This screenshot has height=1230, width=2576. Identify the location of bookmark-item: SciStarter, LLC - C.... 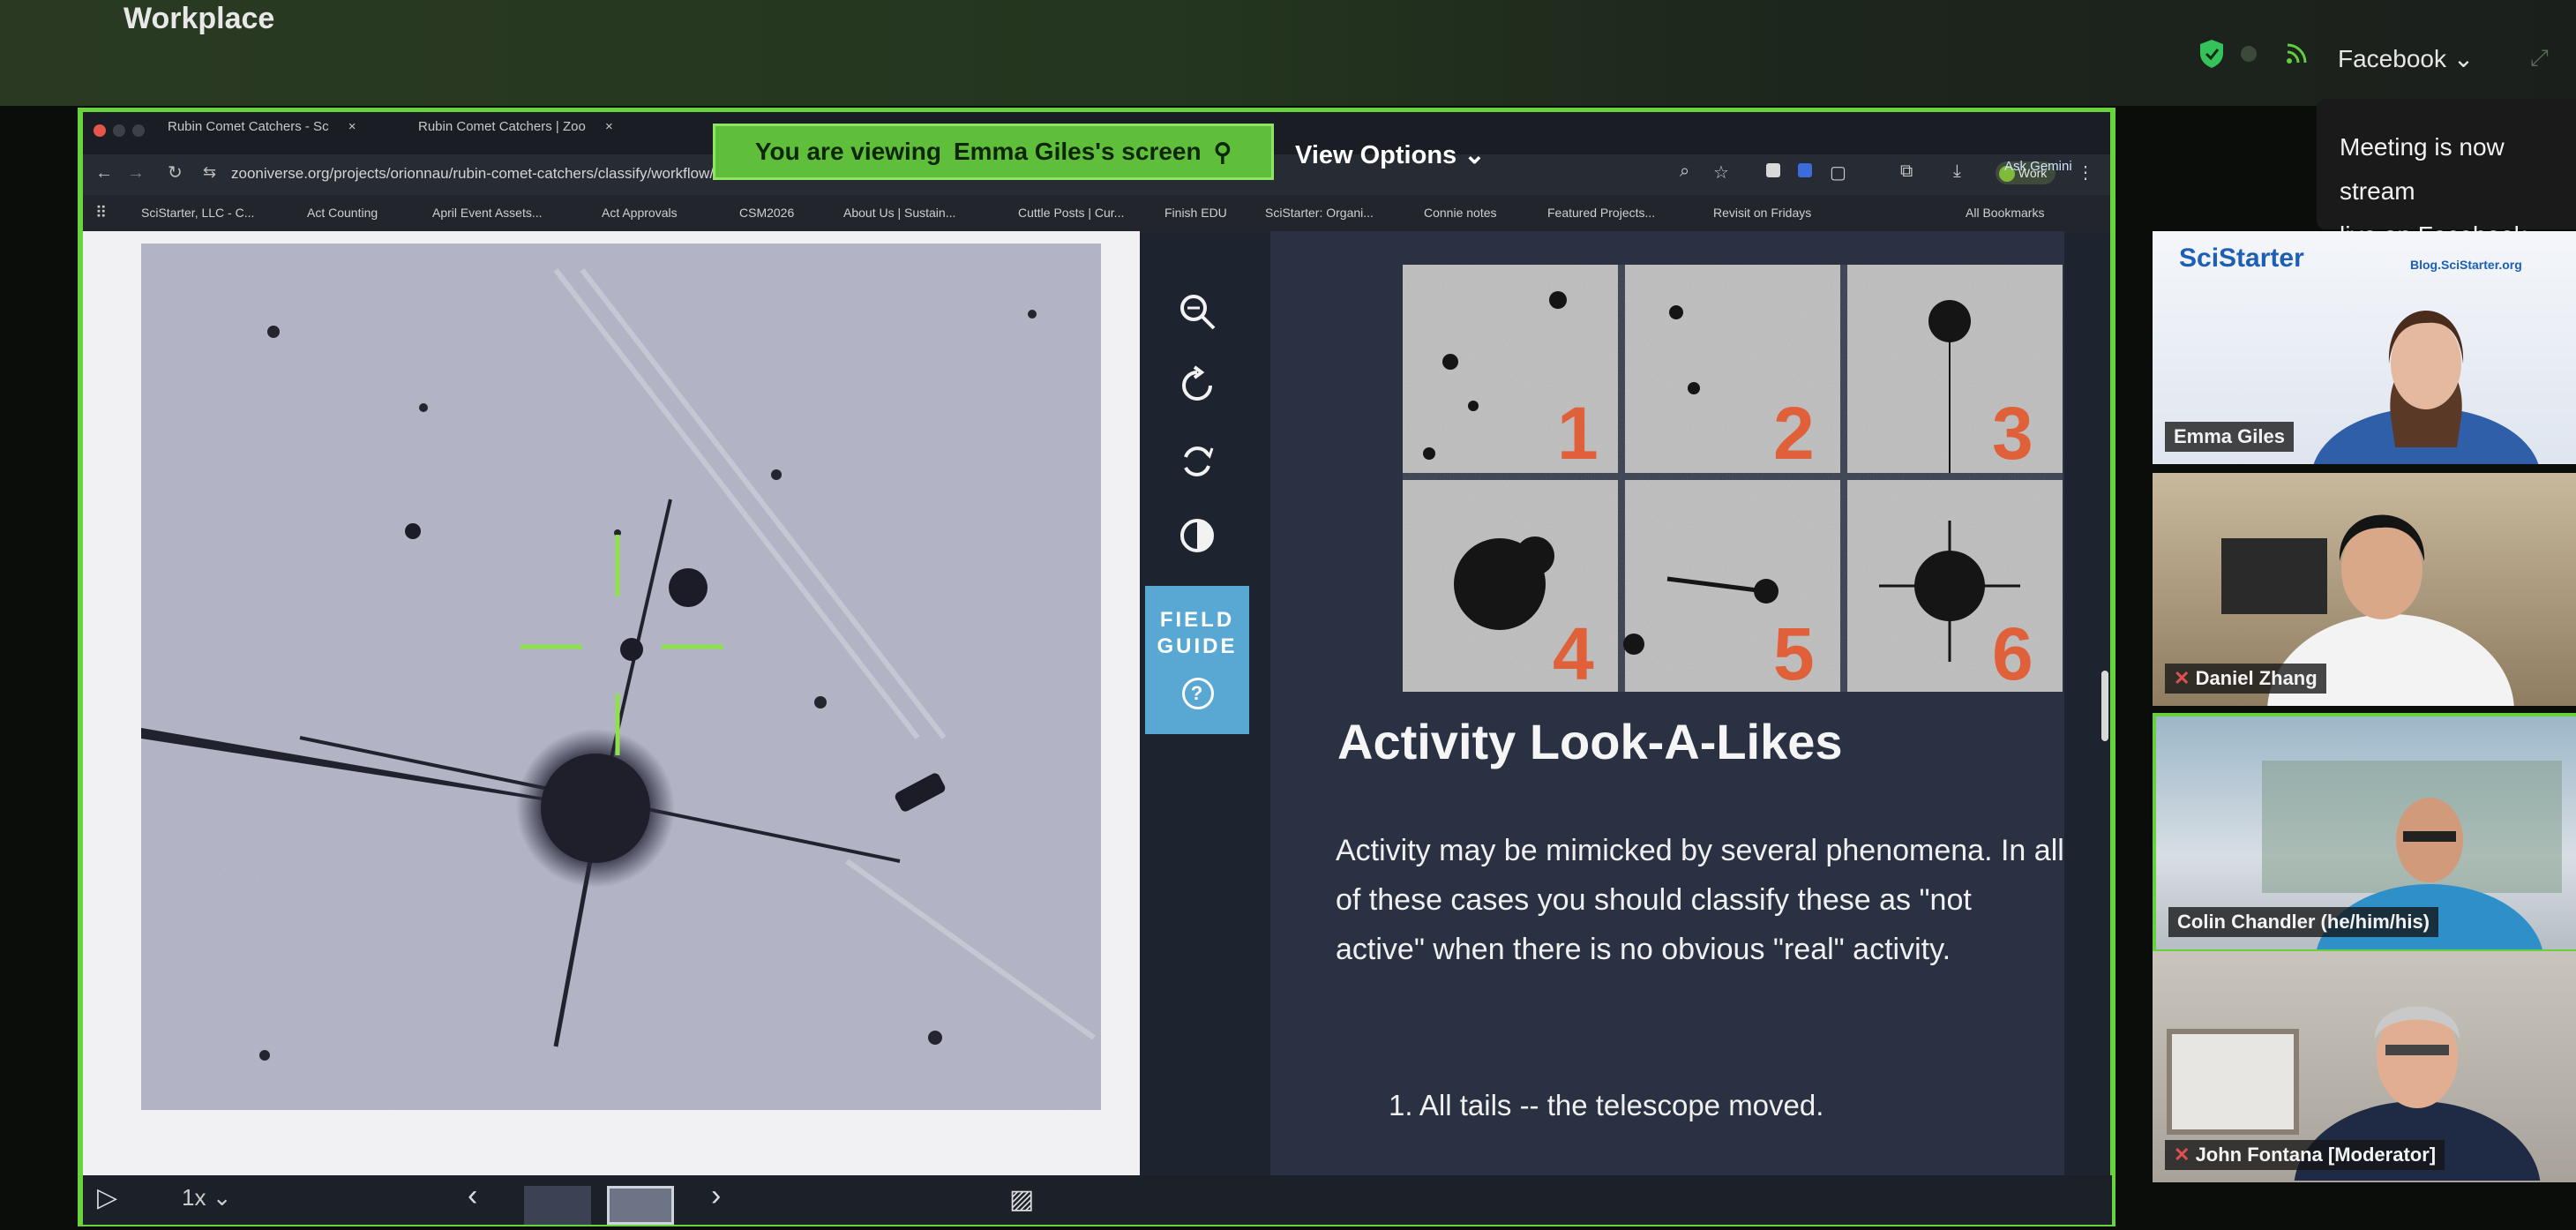
(197, 213).